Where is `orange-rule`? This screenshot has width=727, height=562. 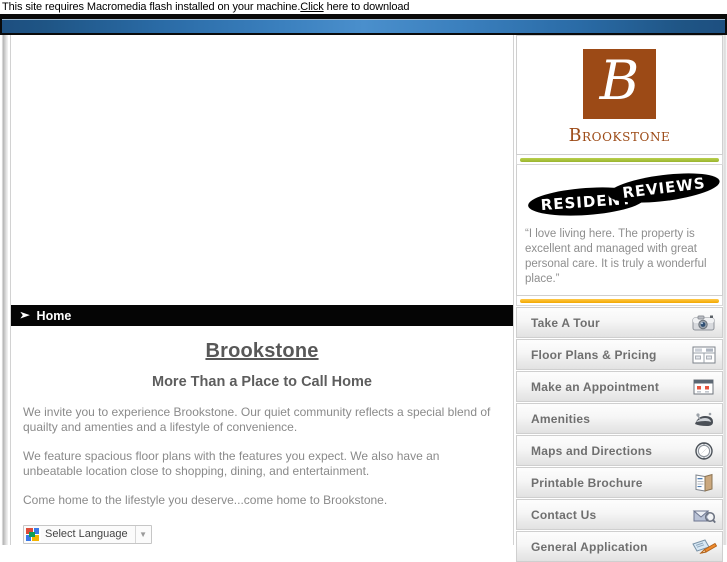 orange-rule is located at coordinates (619, 300).